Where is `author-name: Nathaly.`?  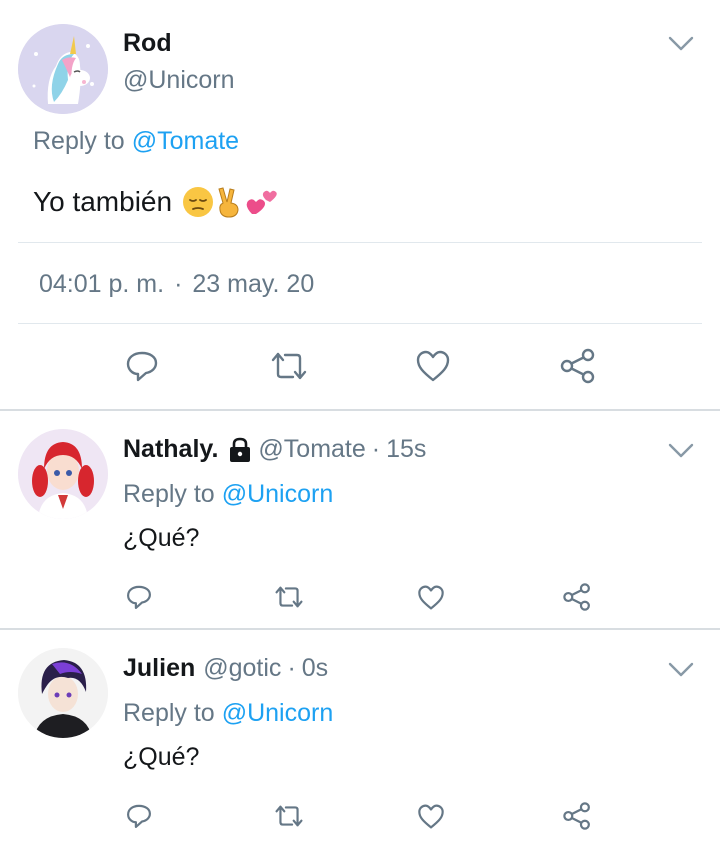 author-name: Nathaly. is located at coordinates (170, 449).